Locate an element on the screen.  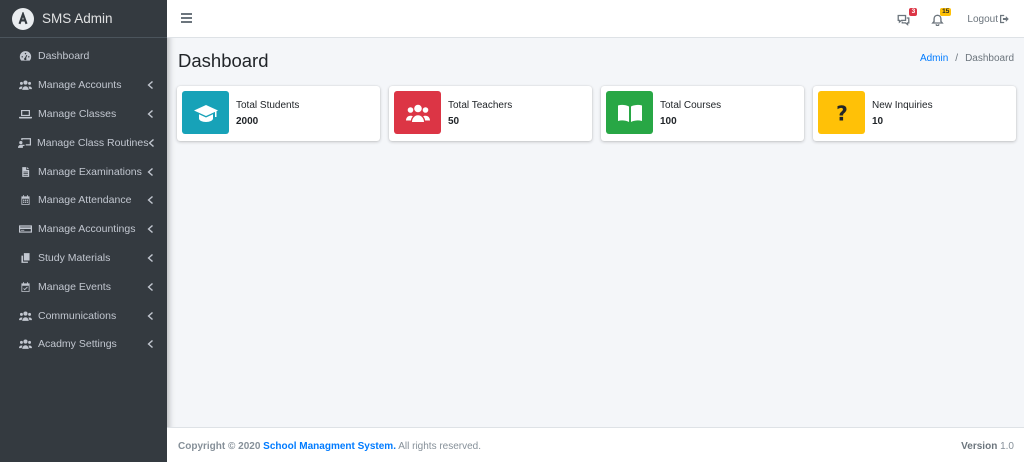
messages-badge: 3 is located at coordinates (913, 12).